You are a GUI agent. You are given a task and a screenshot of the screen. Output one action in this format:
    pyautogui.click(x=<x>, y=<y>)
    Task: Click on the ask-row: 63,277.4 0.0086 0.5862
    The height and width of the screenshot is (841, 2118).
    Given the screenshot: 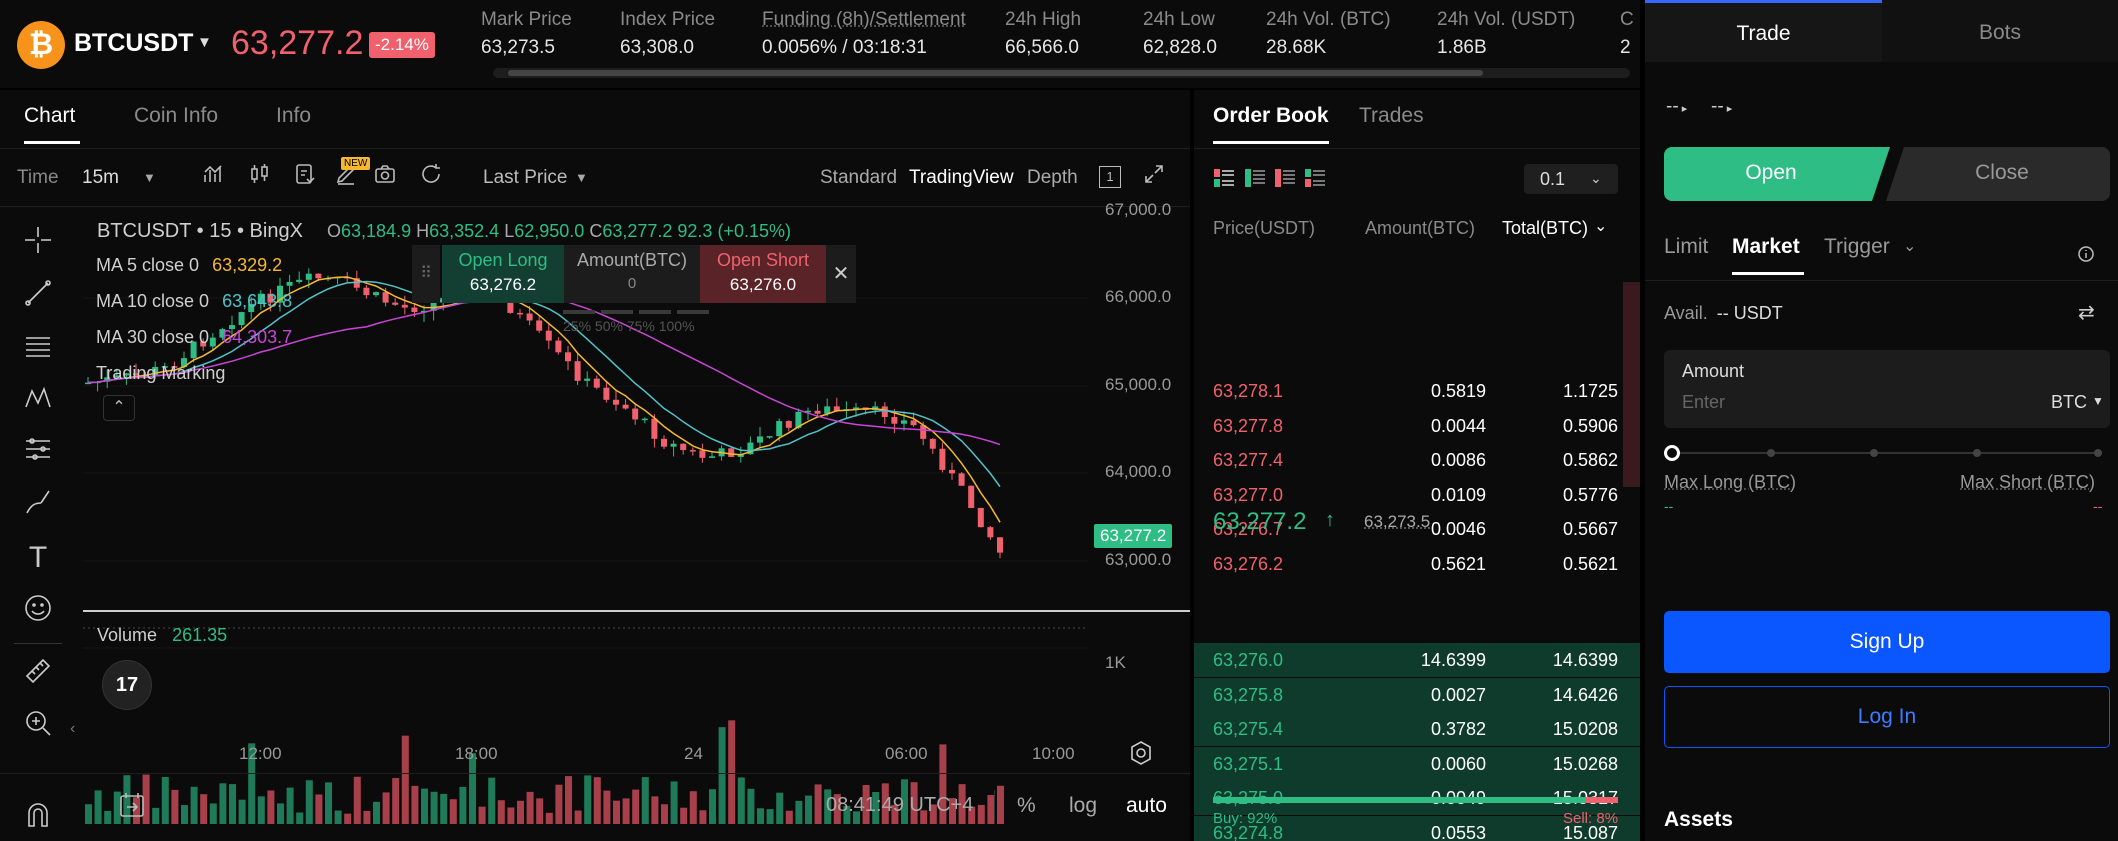 What is the action you would take?
    pyautogui.click(x=1417, y=460)
    